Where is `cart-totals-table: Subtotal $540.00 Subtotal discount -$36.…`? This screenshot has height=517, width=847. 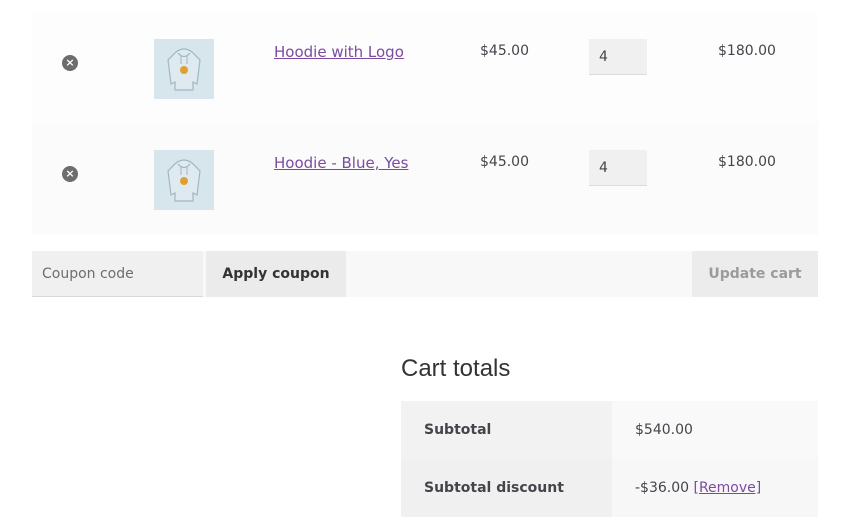
cart-totals-table: Subtotal $540.00 Subtotal discount -$36.… is located at coordinates (609, 459).